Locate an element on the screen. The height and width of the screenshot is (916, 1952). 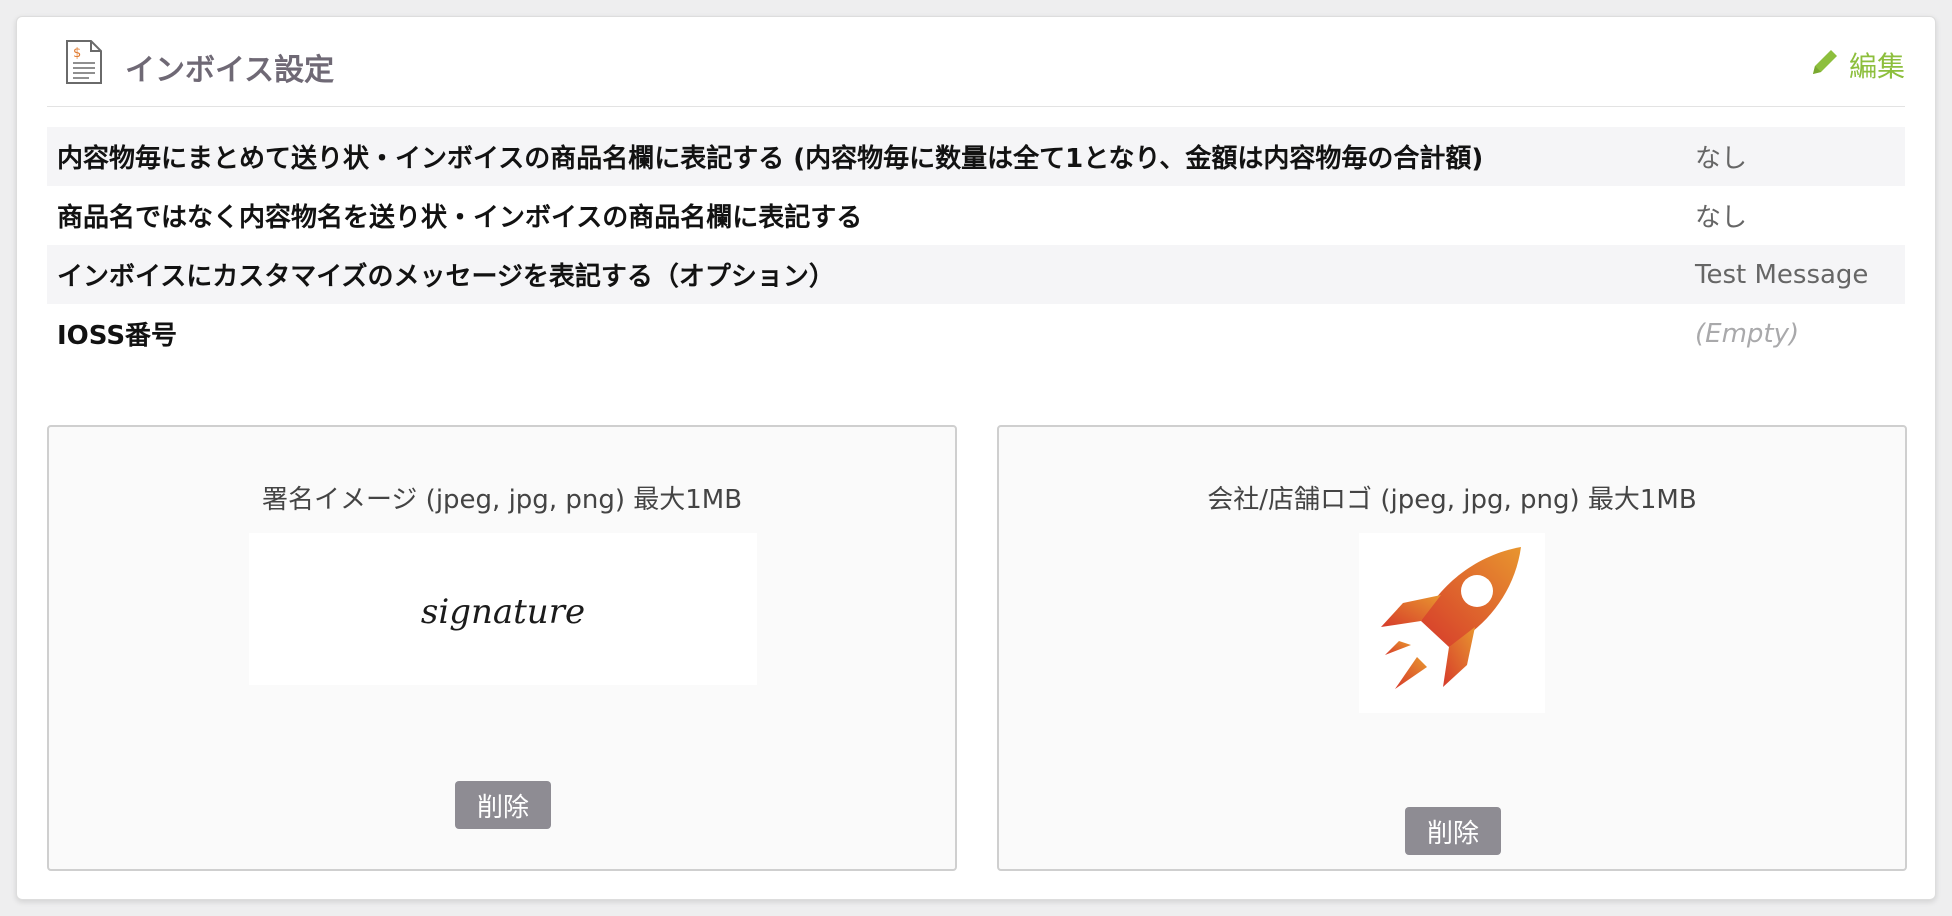
settings-row: 商品名ではなく内容物名を送り状・インボイスの商品名欄に表記する なし is located at coordinates (976, 215).